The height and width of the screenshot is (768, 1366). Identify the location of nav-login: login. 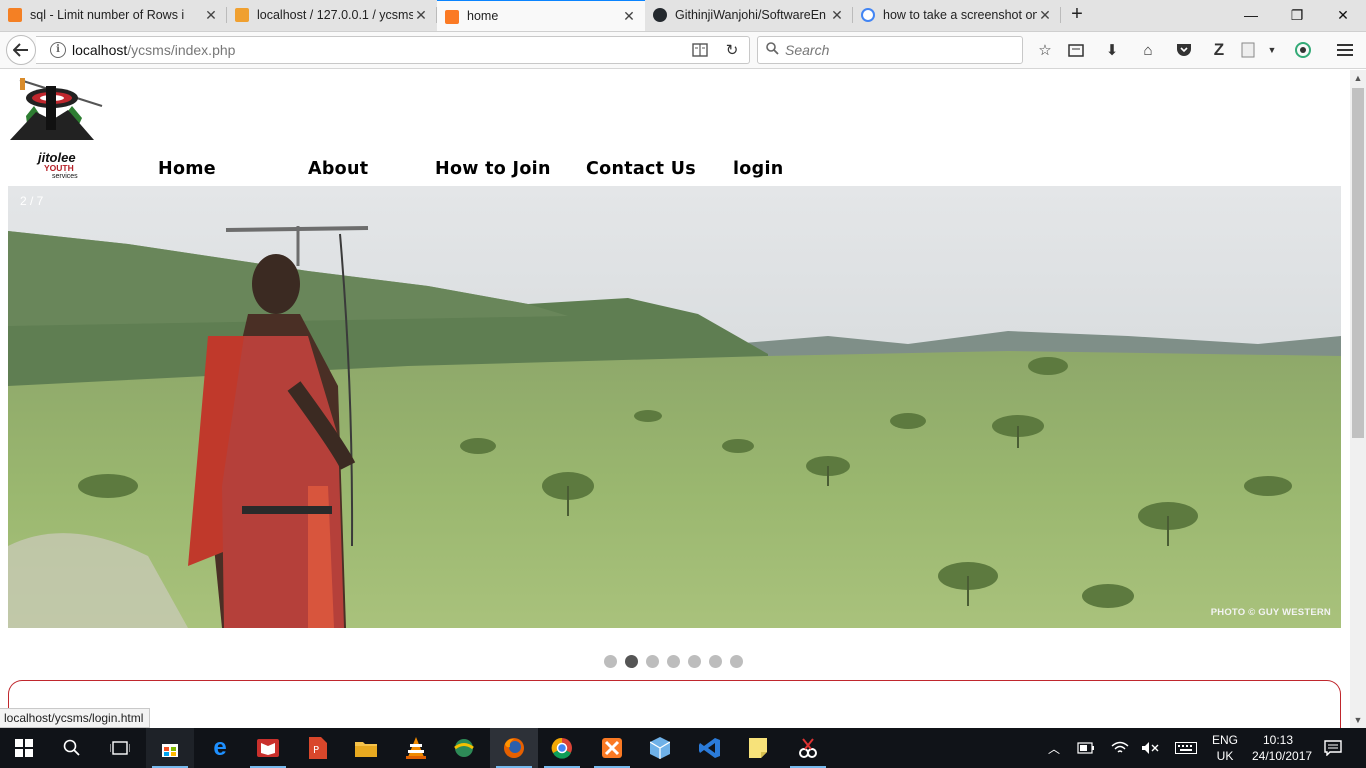
(758, 169).